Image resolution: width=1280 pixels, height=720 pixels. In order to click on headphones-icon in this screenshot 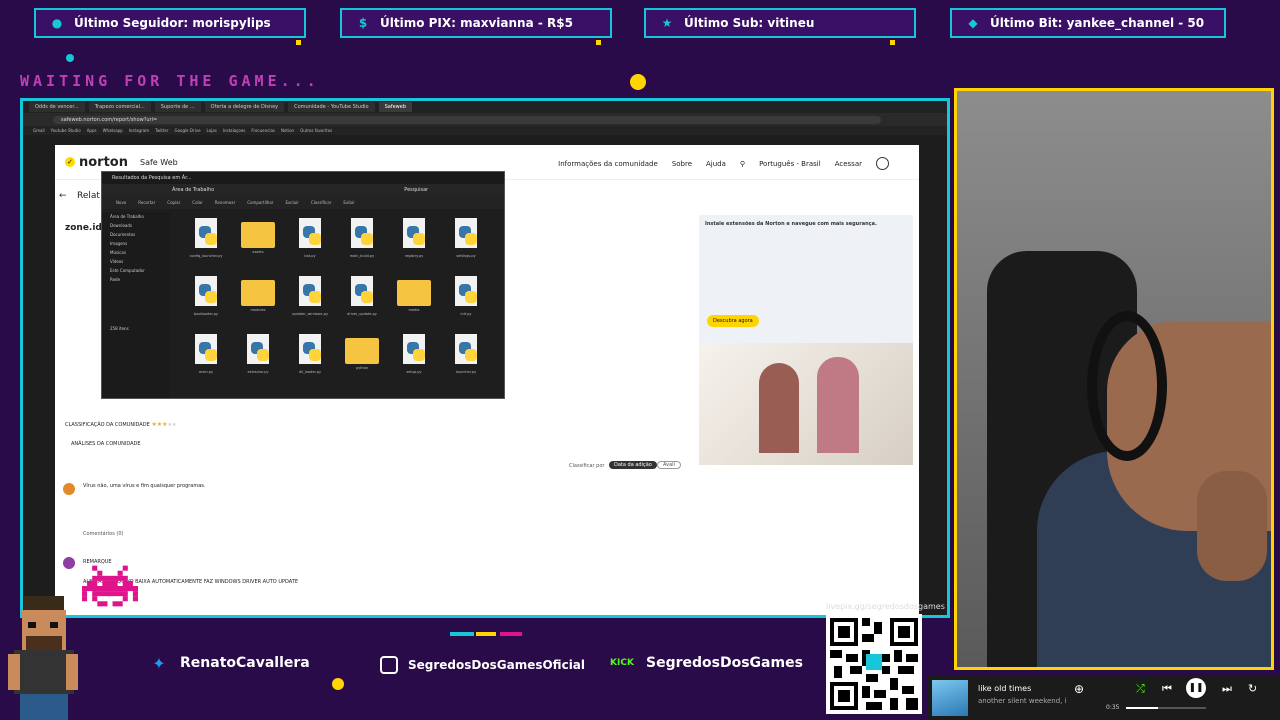, I will do `click(1127, 386)`.